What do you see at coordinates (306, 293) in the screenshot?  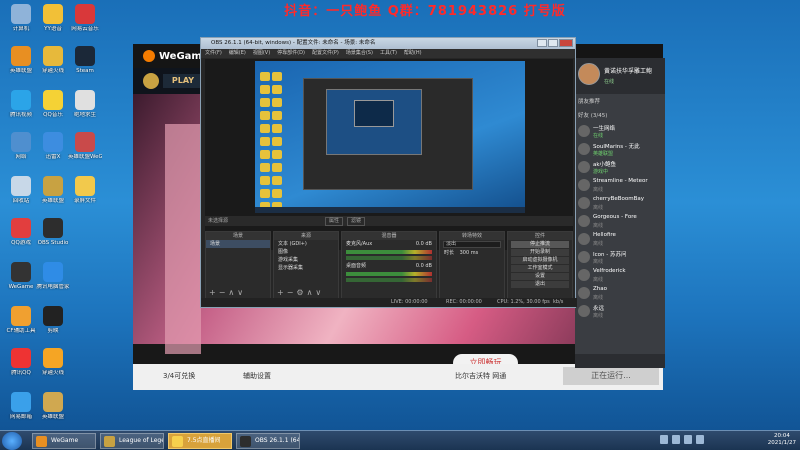 I see `sources-controls: +−⚙∧∨` at bounding box center [306, 293].